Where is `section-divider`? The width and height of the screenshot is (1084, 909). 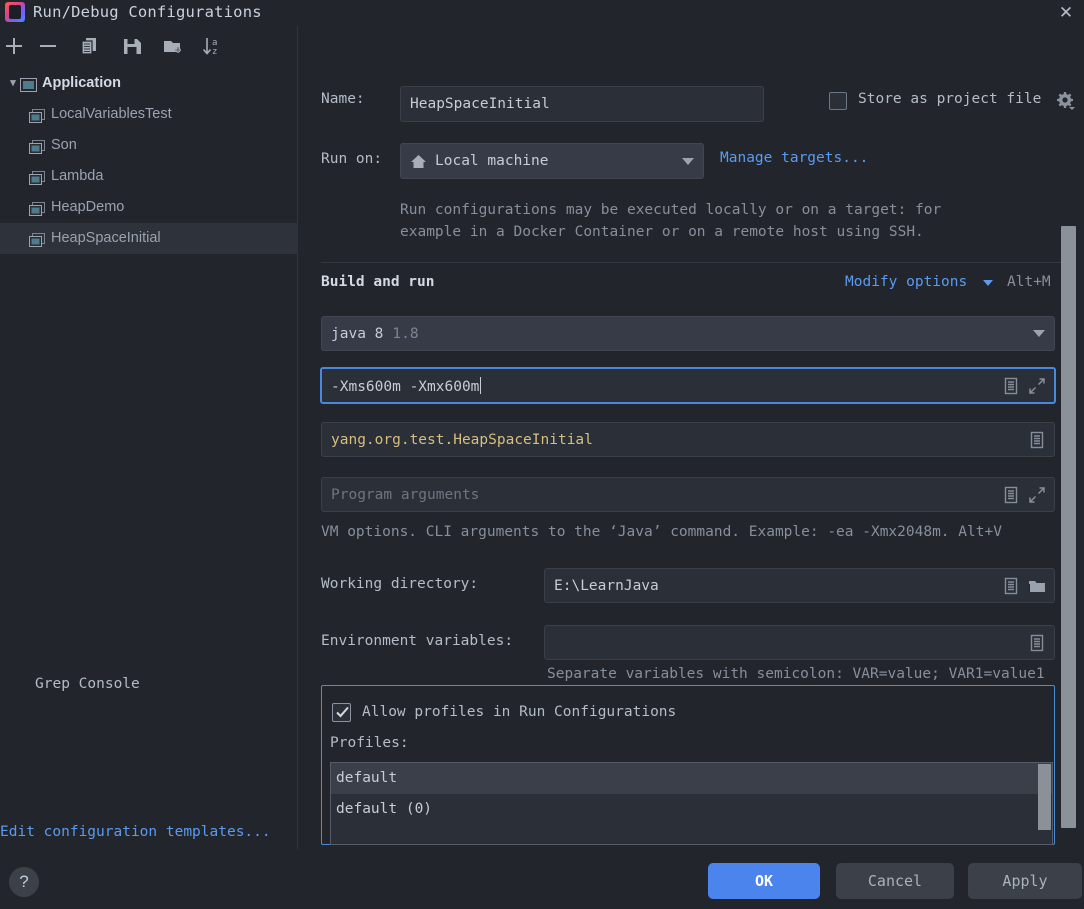 section-divider is located at coordinates (691, 262).